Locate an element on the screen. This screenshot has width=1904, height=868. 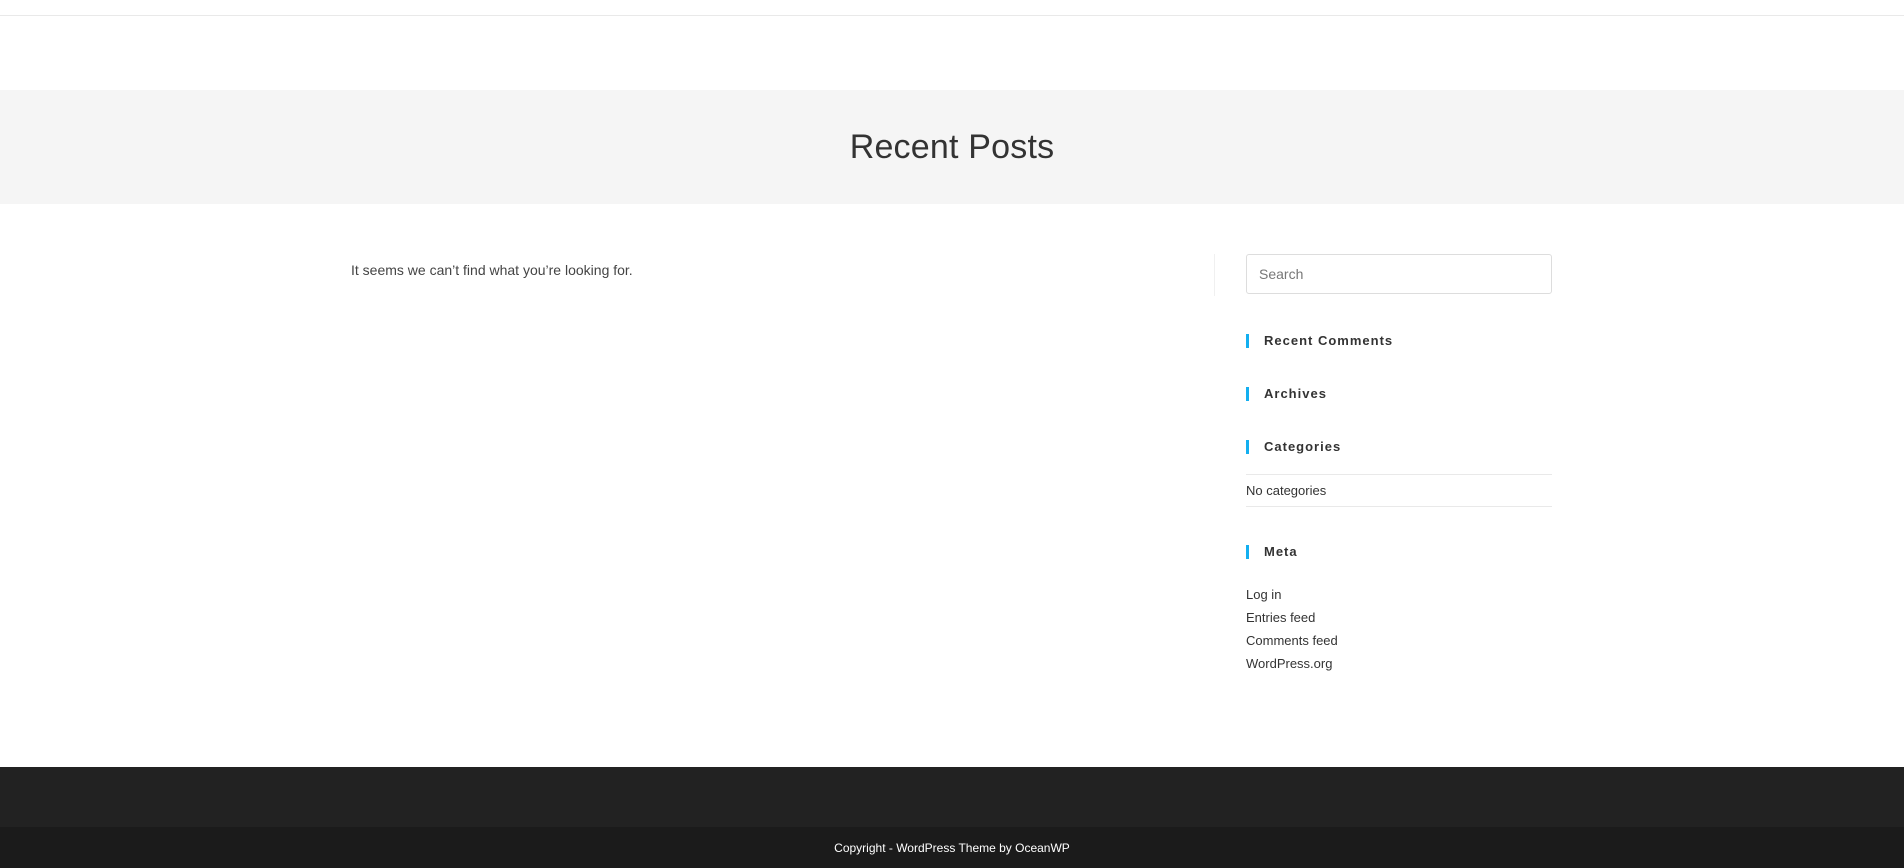
list-item: Entries feed is located at coordinates (1399, 617).